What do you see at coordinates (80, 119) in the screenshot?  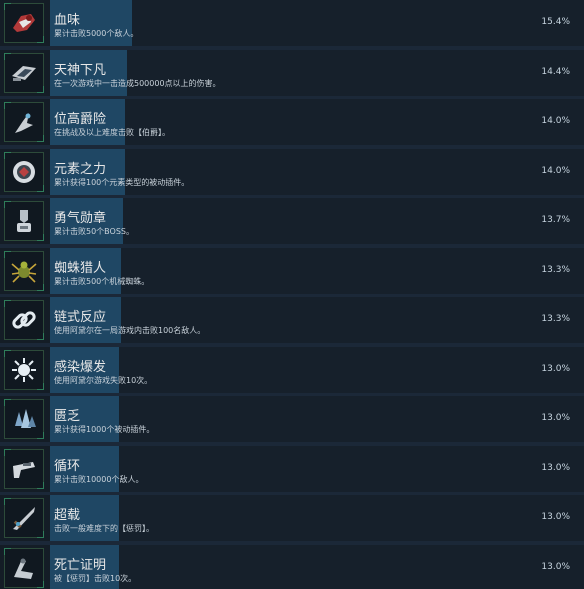 I see `achievement-title: 位高爵险` at bounding box center [80, 119].